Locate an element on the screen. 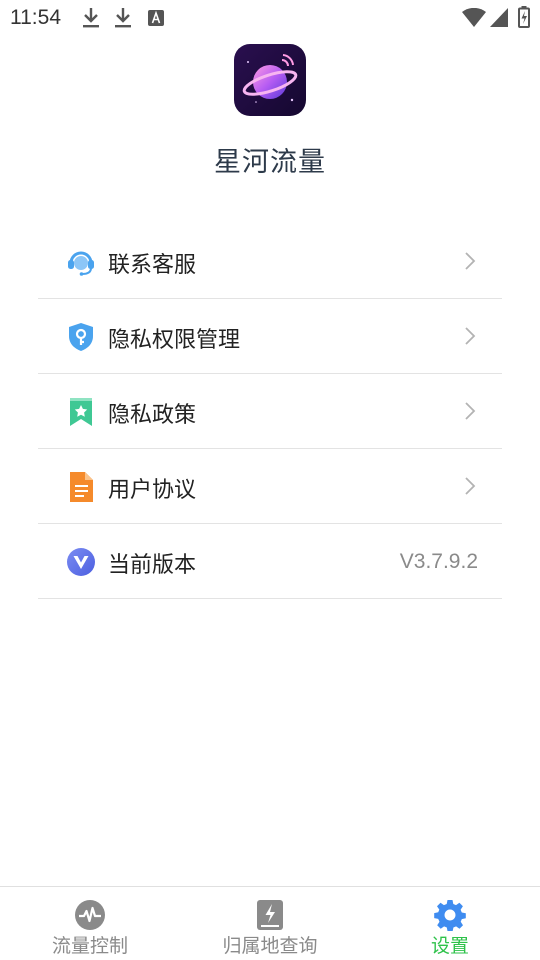 The height and width of the screenshot is (960, 540). document-icon is located at coordinates (81, 487).